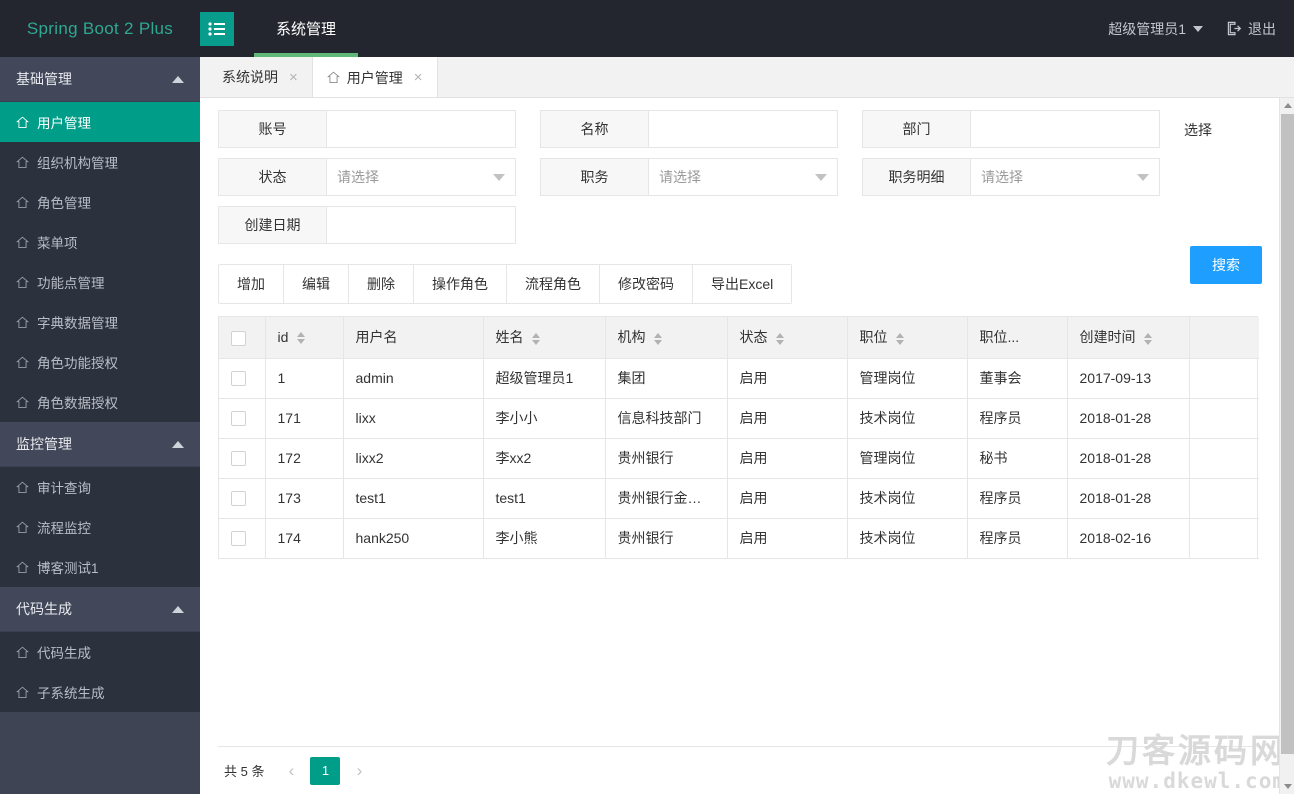  Describe the element at coordinates (1017, 538) in the screenshot. I see `cell-position-detail: 程序员` at that location.